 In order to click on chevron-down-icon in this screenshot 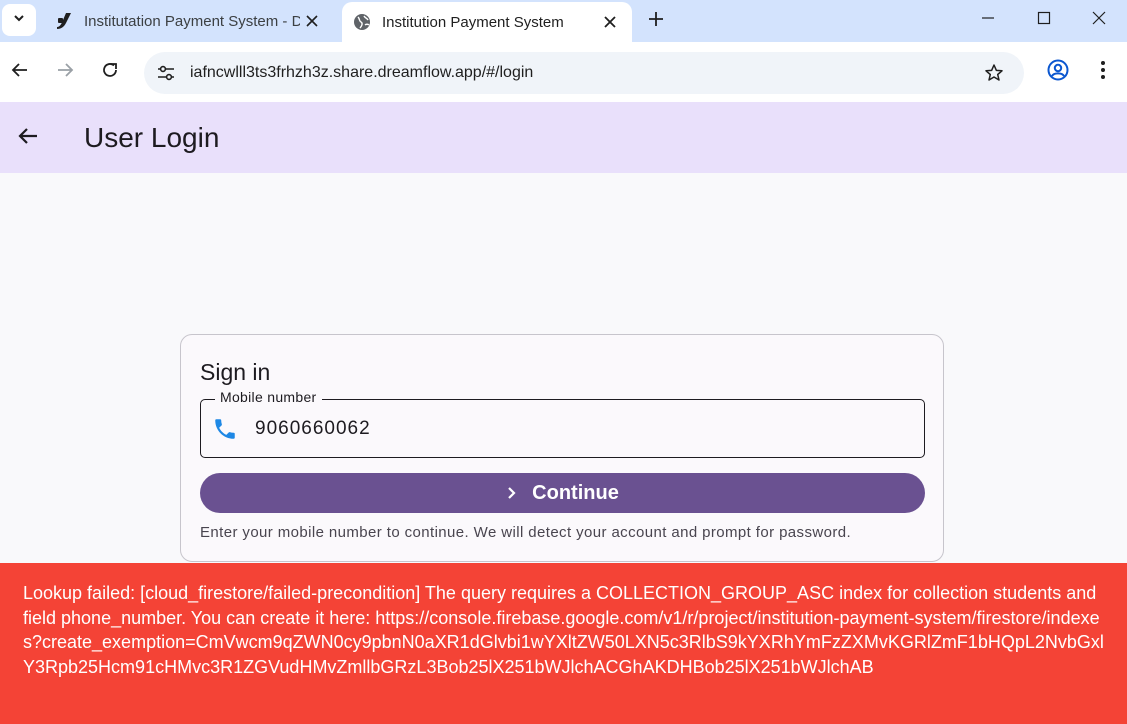, I will do `click(19, 20)`.